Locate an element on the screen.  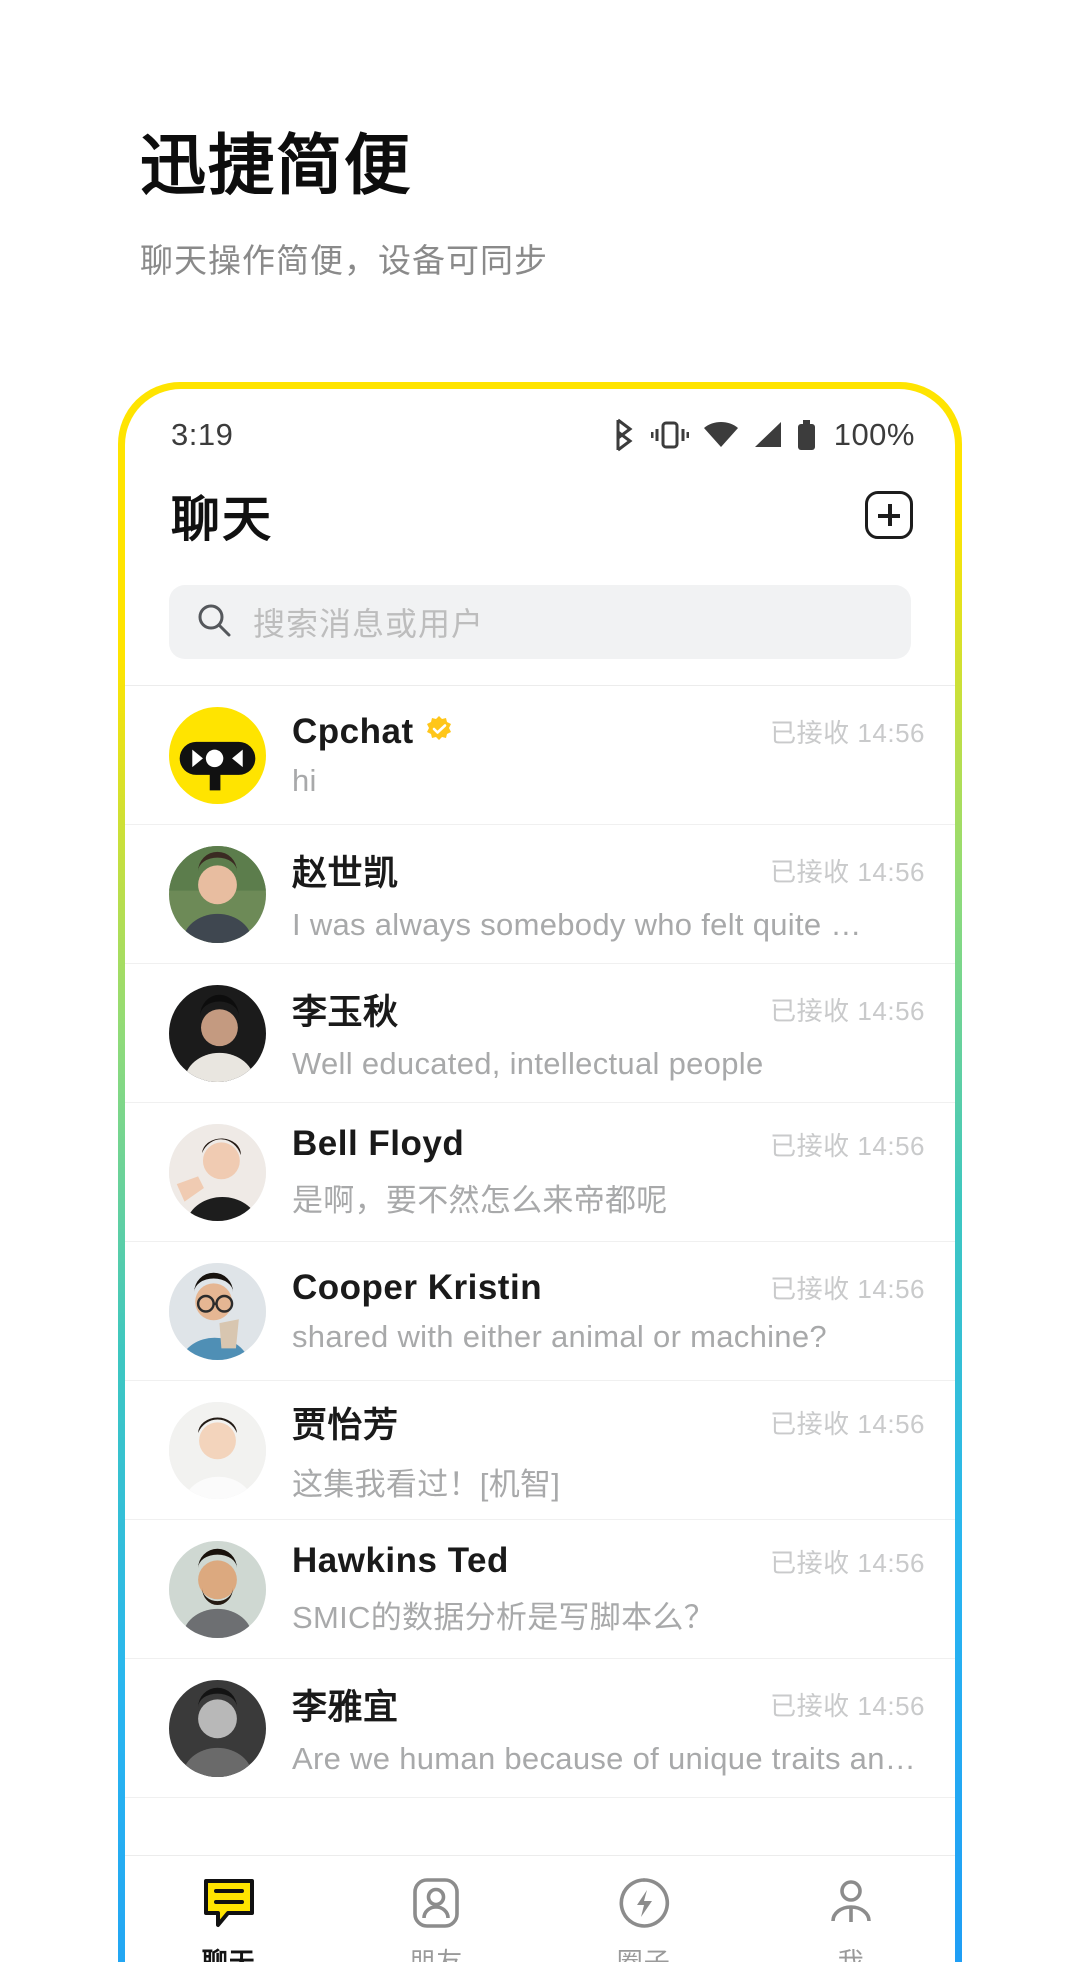
status-bar-icons: 100% is located at coordinates (763, 435).